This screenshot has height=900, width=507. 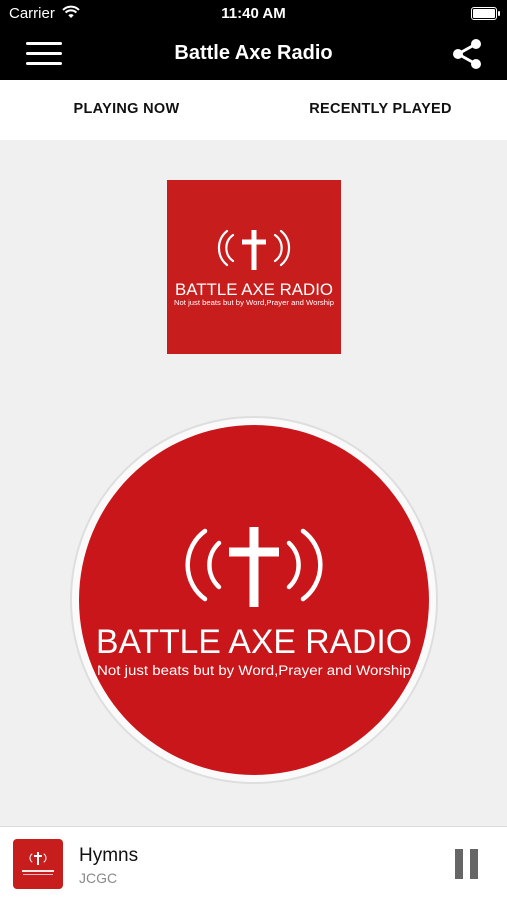 I want to click on clock: 11:40 AM, so click(x=253, y=13).